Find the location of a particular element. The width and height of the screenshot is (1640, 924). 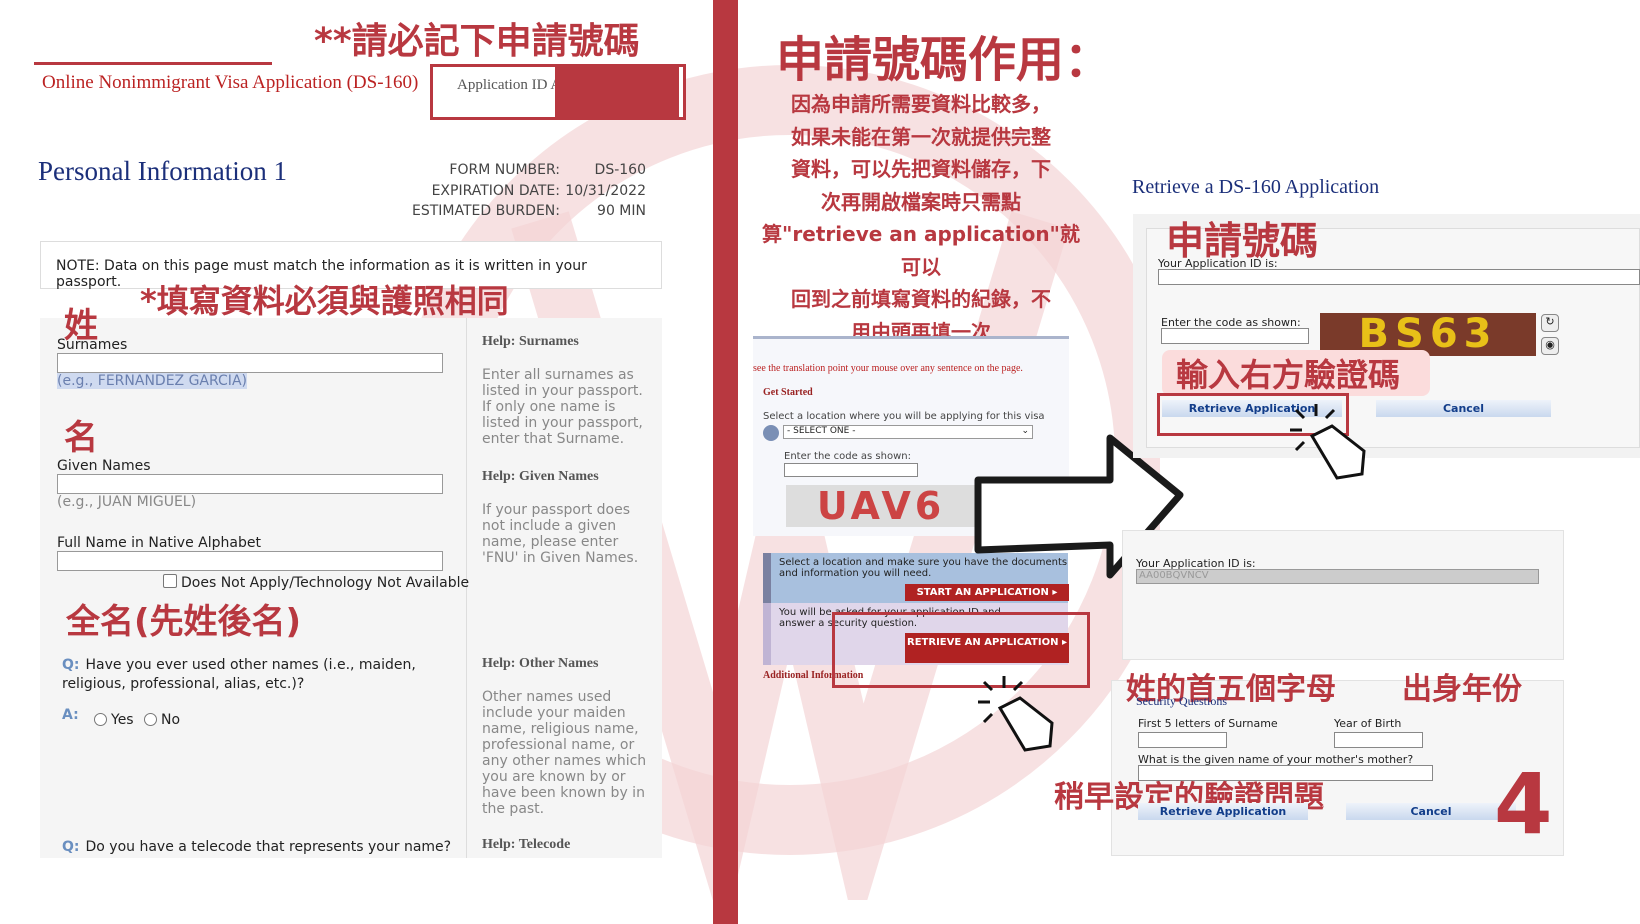

captcha-input is located at coordinates (851, 470).